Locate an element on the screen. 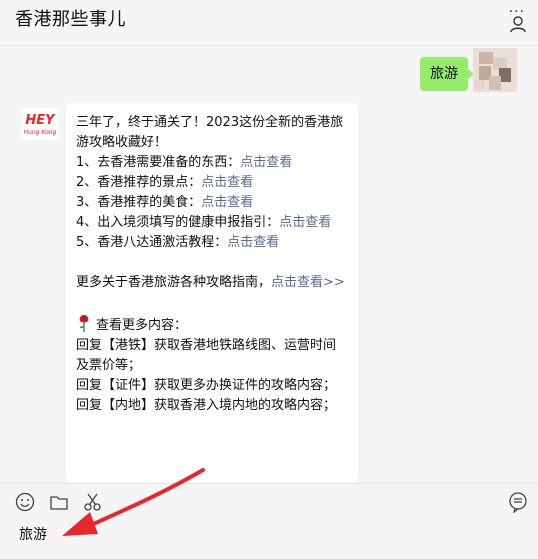  reply-hint: 回复【内地】获取香港入境内地的攻略内容； is located at coordinates (206, 405).